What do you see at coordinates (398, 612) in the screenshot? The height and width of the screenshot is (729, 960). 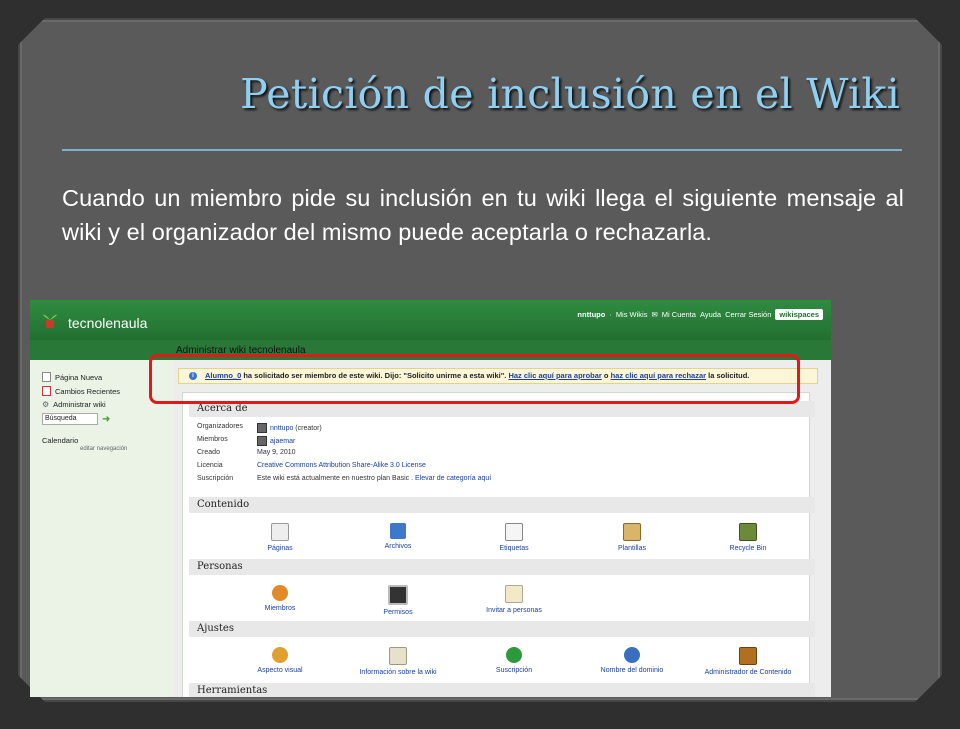 I see `tile-label: Permisos` at bounding box center [398, 612].